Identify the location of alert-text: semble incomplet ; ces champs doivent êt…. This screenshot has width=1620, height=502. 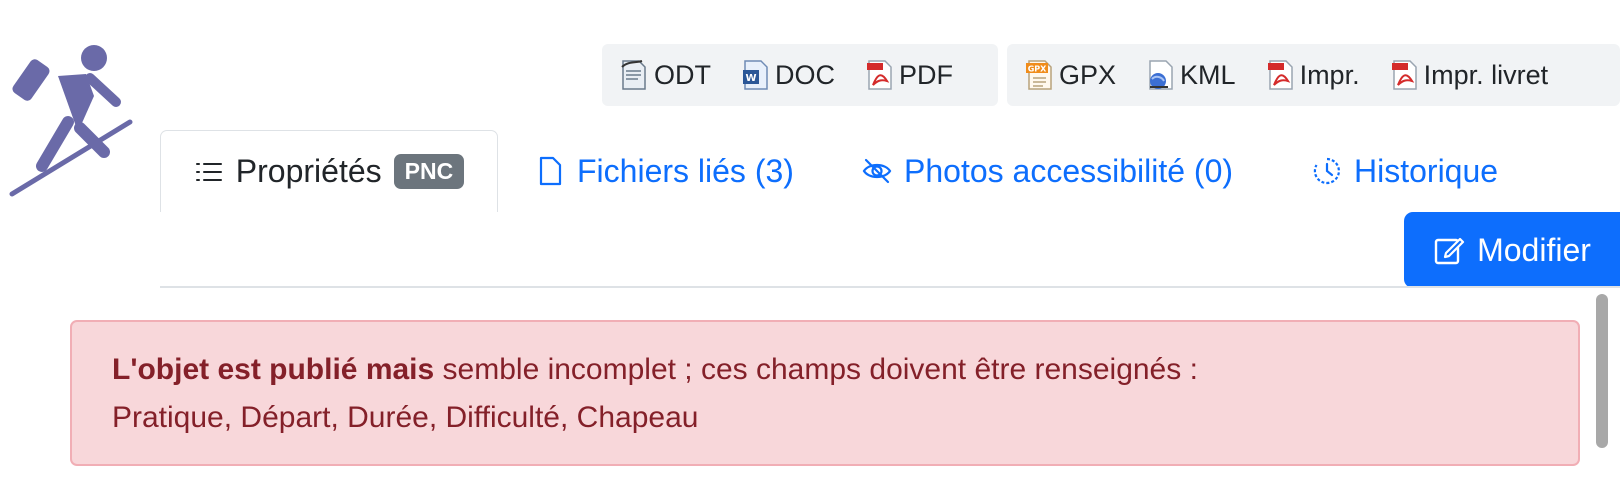
(816, 369).